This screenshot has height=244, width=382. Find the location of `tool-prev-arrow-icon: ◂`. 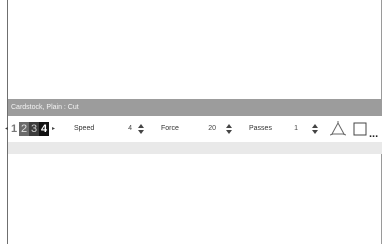

tool-prev-arrow-icon: ◂ is located at coordinates (6, 129).